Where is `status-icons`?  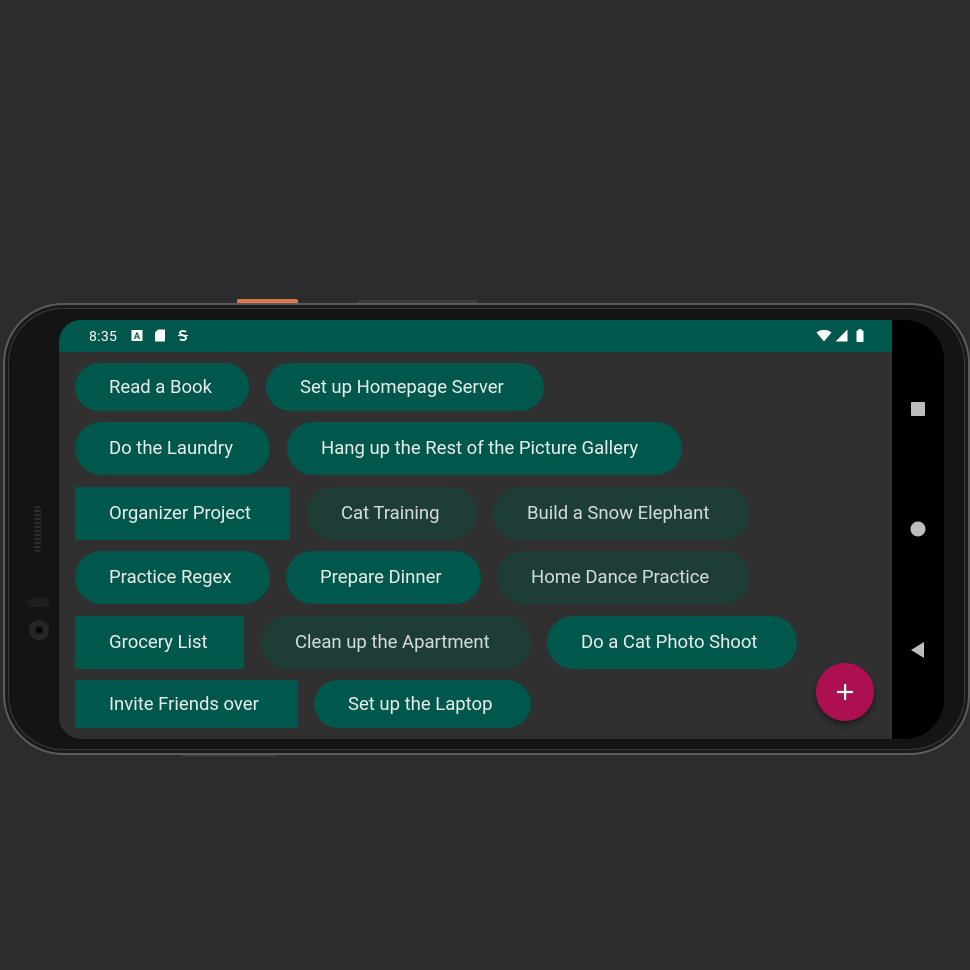
status-icons is located at coordinates (840, 335).